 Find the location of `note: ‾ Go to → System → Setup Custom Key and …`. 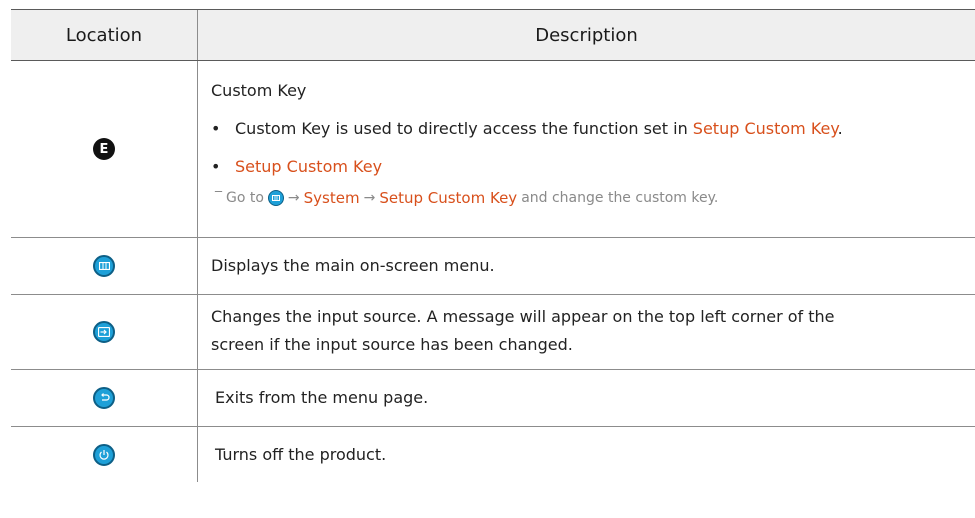

note: ‾ Go to → System → Setup Custom Key and … is located at coordinates (467, 198).